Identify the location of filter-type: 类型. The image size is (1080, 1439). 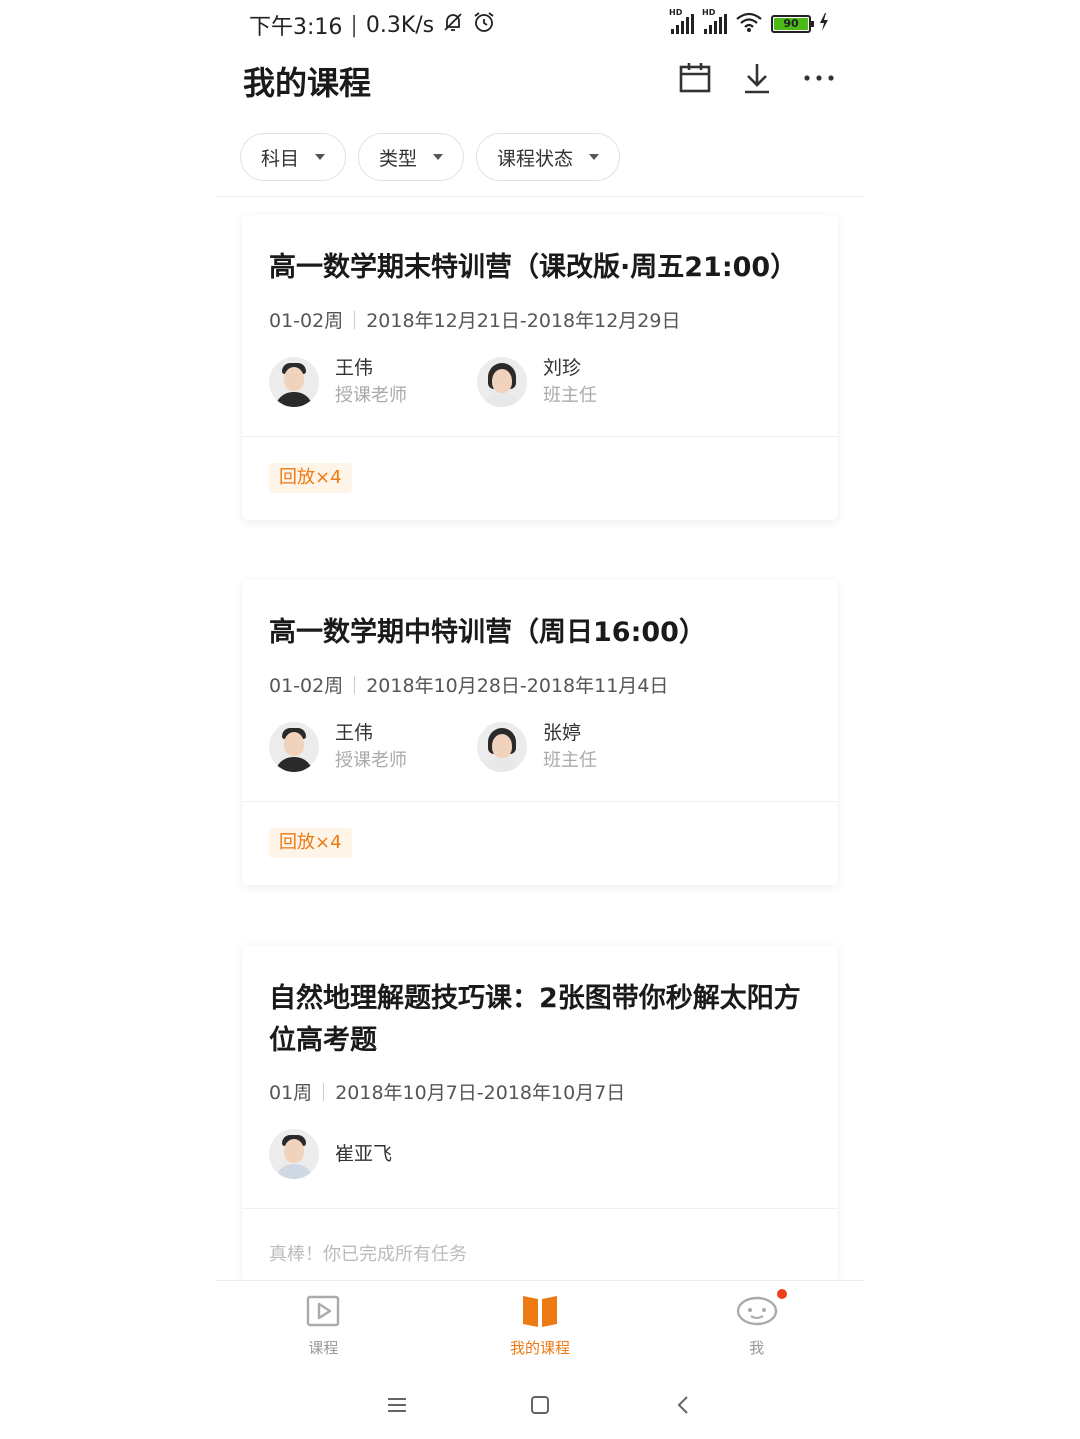
(411, 157).